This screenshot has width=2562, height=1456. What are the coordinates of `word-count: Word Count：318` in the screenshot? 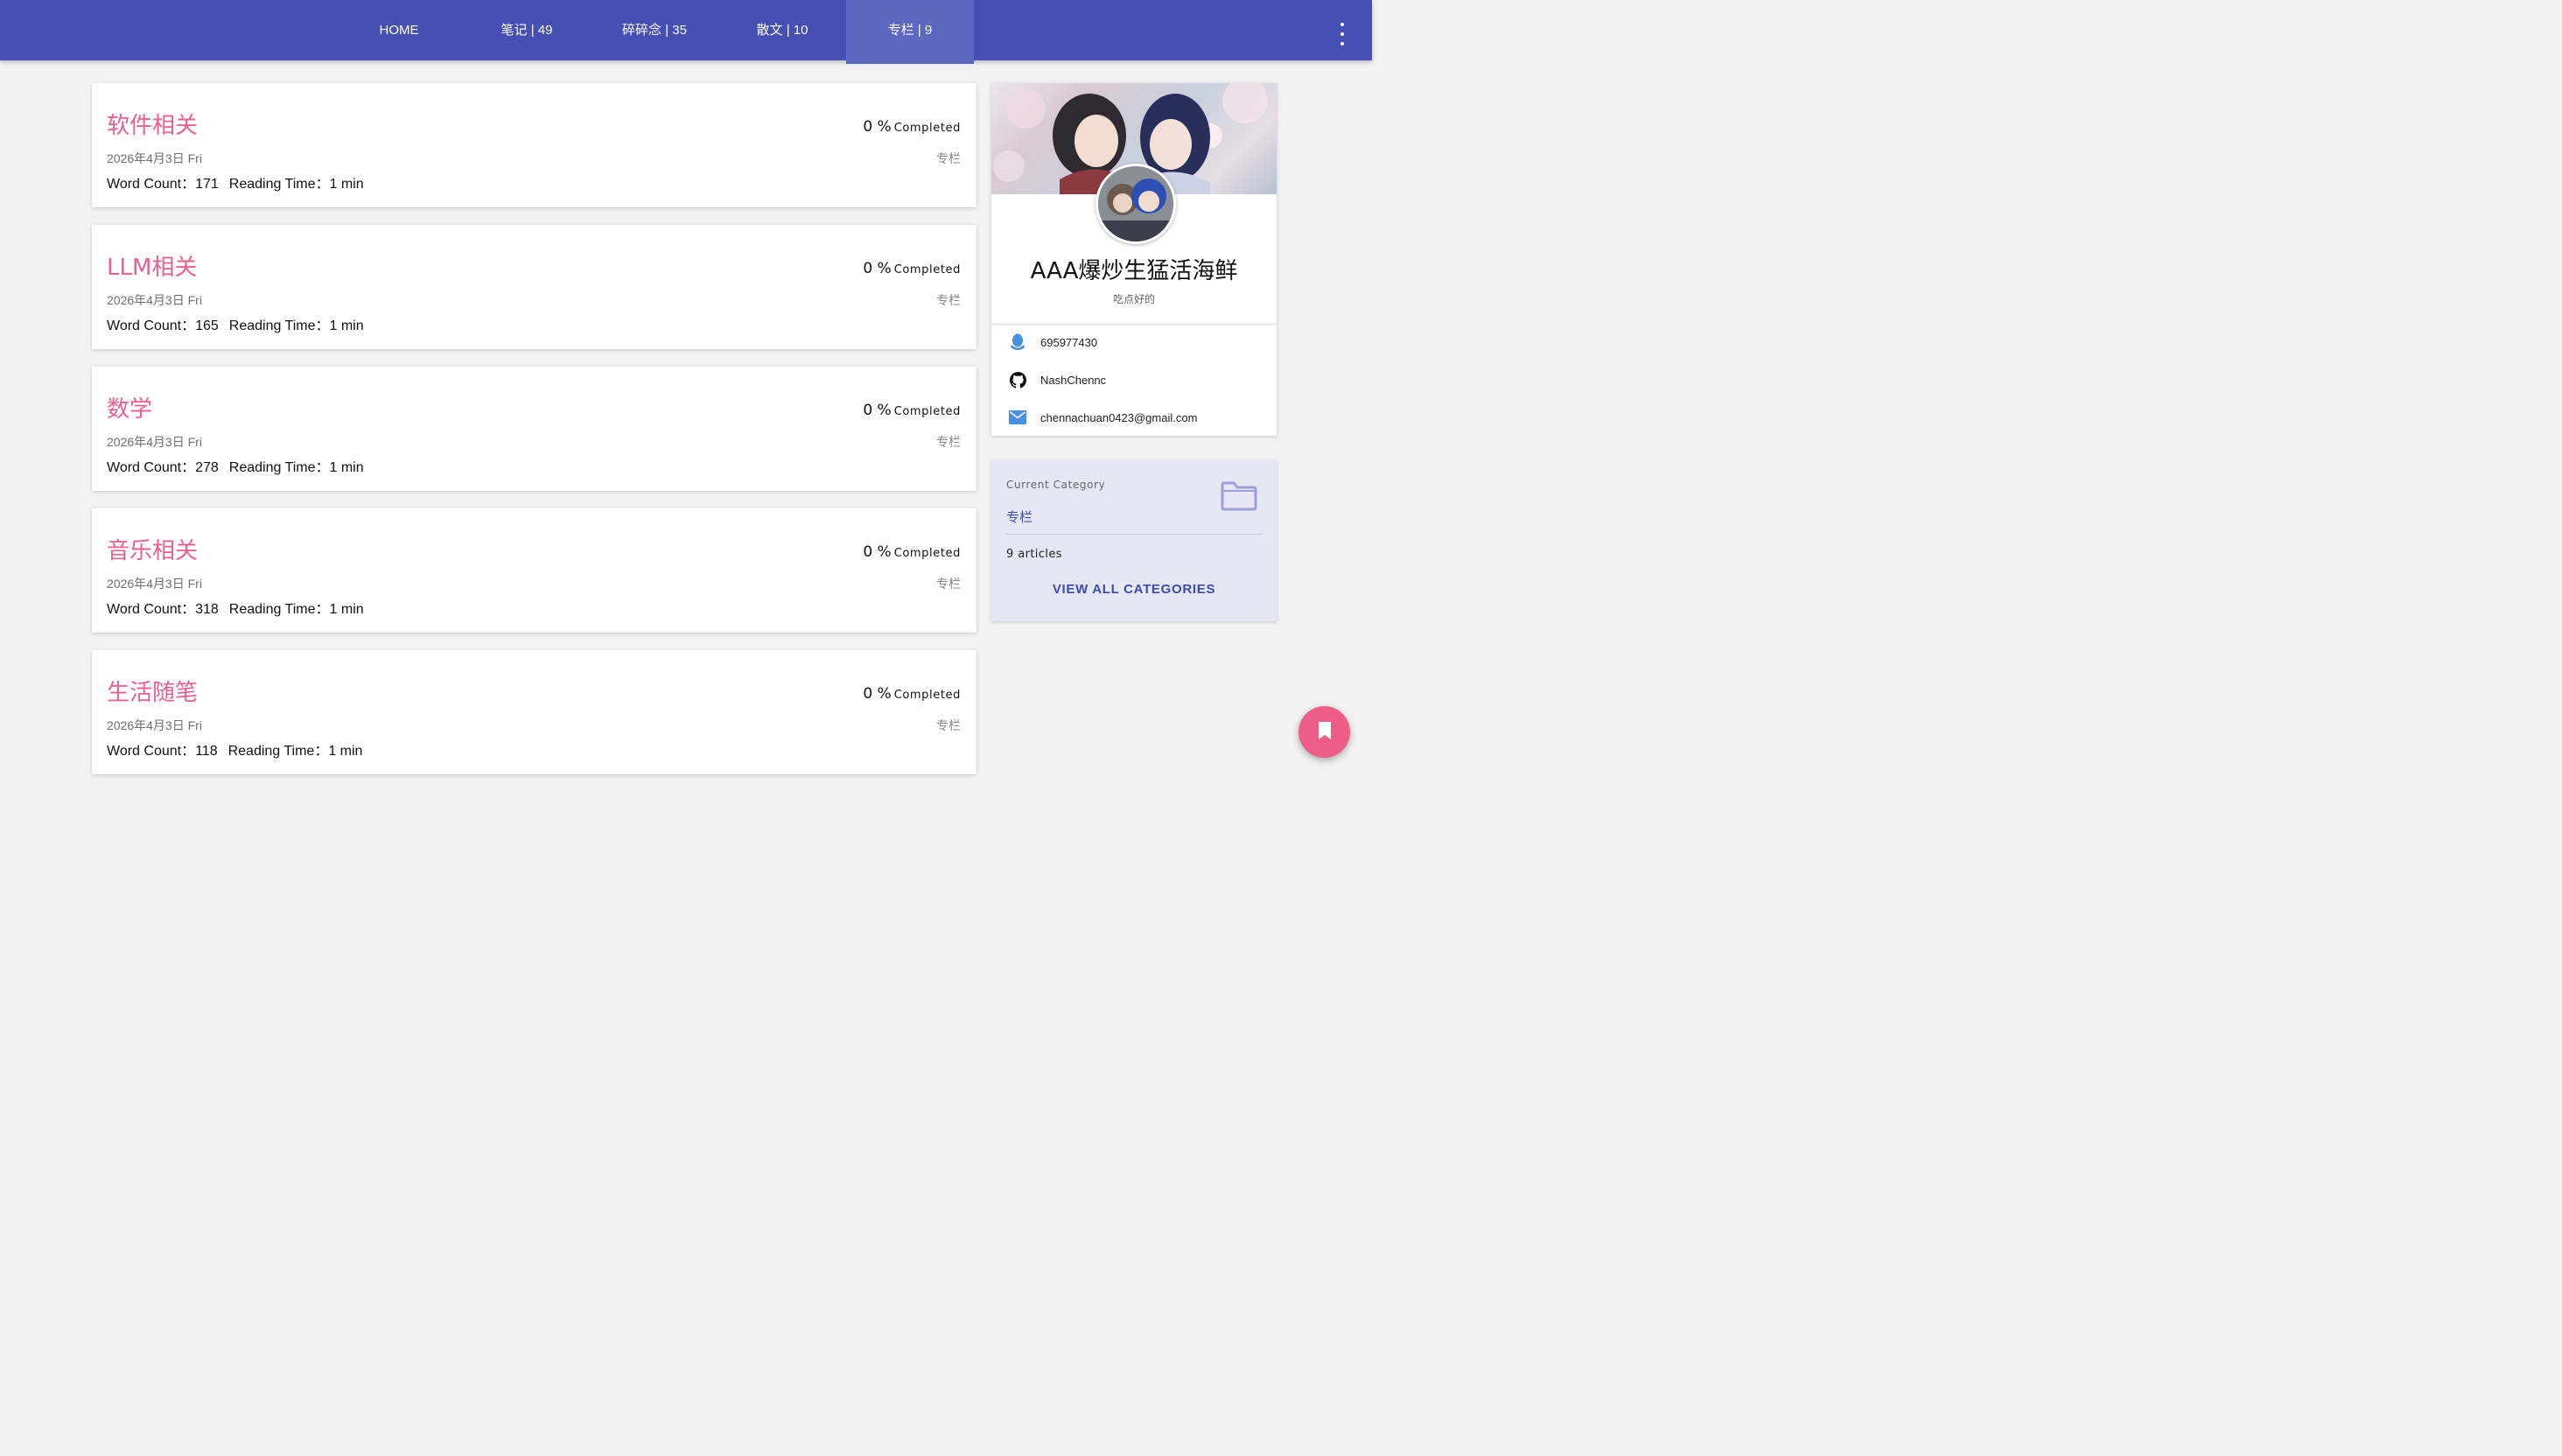 It's located at (163, 609).